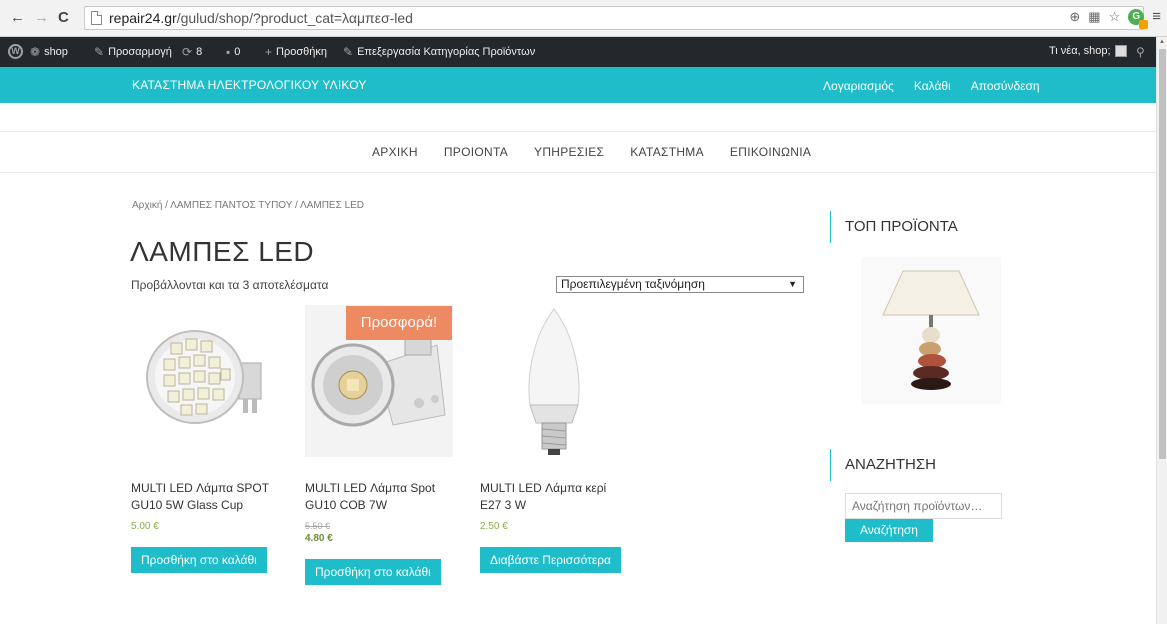 This screenshot has height=624, width=1167. I want to click on nav-item-contact: ΕΠΙΚΟΙΝΩΝΙΑ, so click(770, 152).